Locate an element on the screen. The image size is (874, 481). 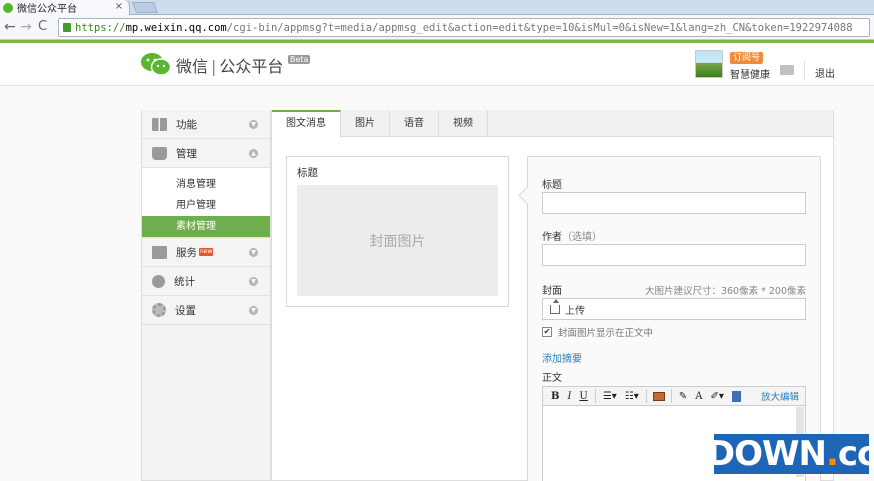
watermark-logo: DOWN. cc is located at coordinates (790, 454).